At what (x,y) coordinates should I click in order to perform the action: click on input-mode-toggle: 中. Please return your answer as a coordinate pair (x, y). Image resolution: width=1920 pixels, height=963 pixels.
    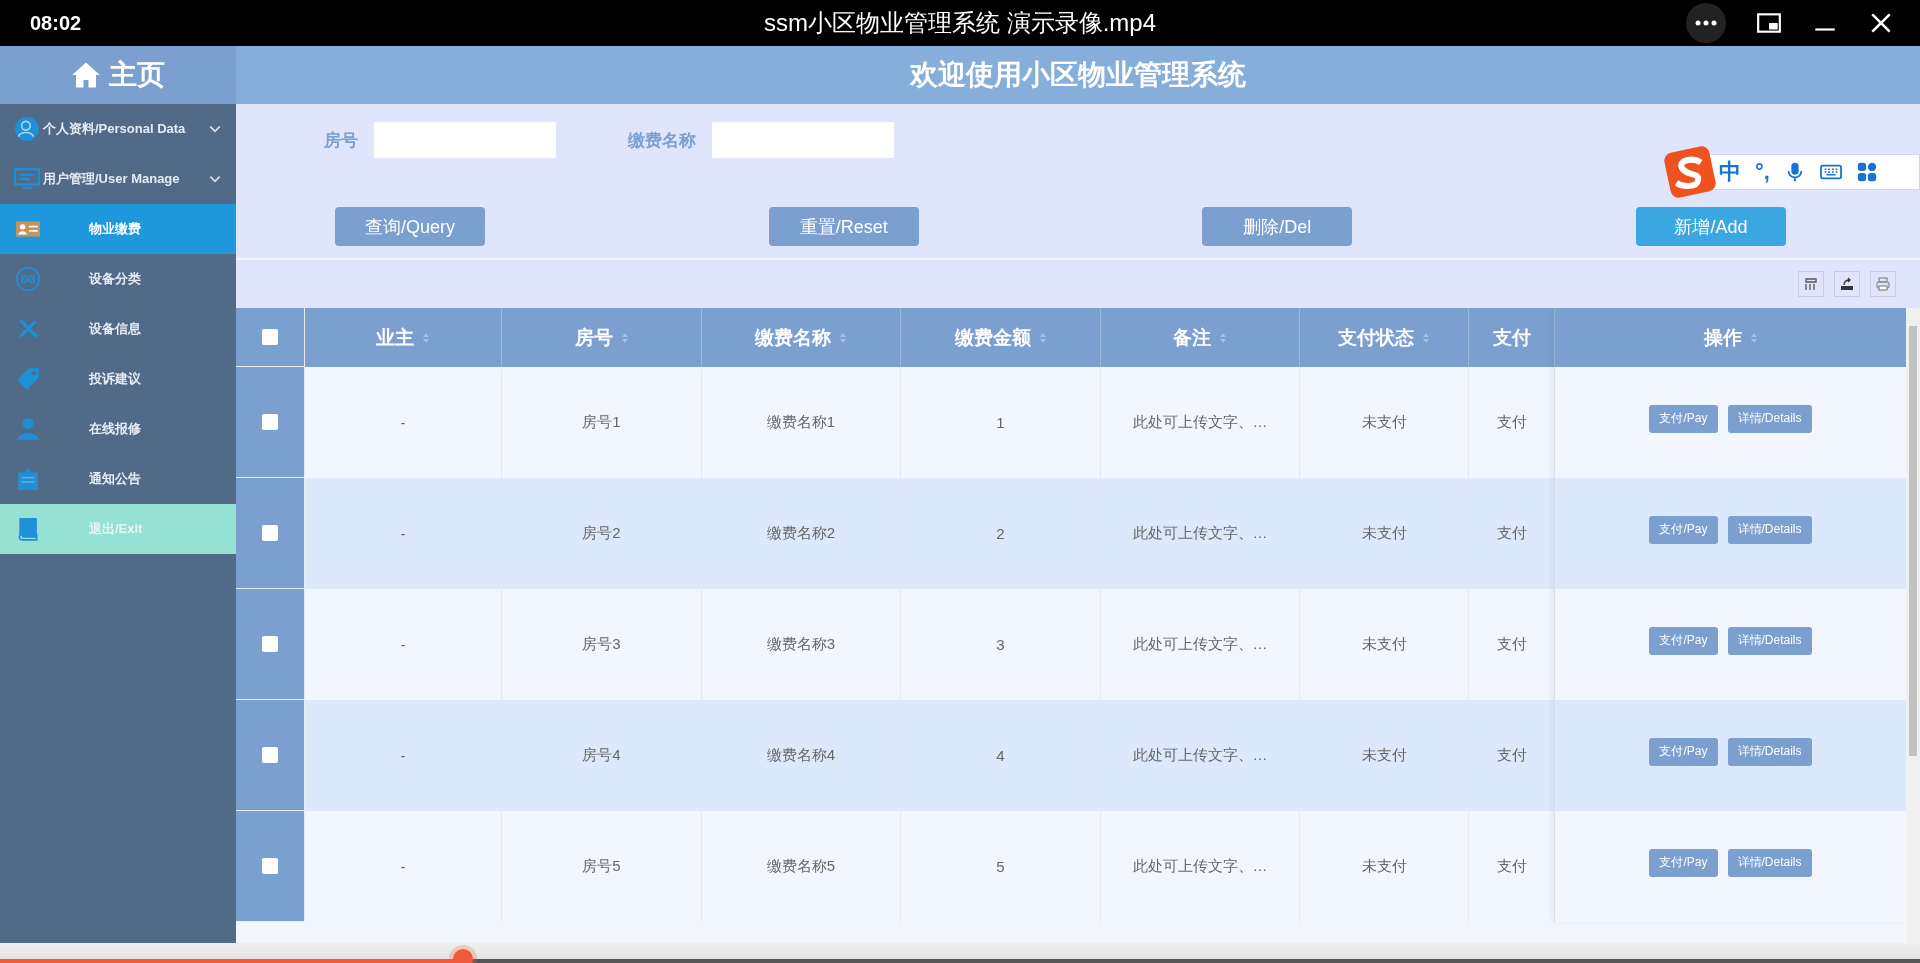
    Looking at the image, I should click on (1730, 172).